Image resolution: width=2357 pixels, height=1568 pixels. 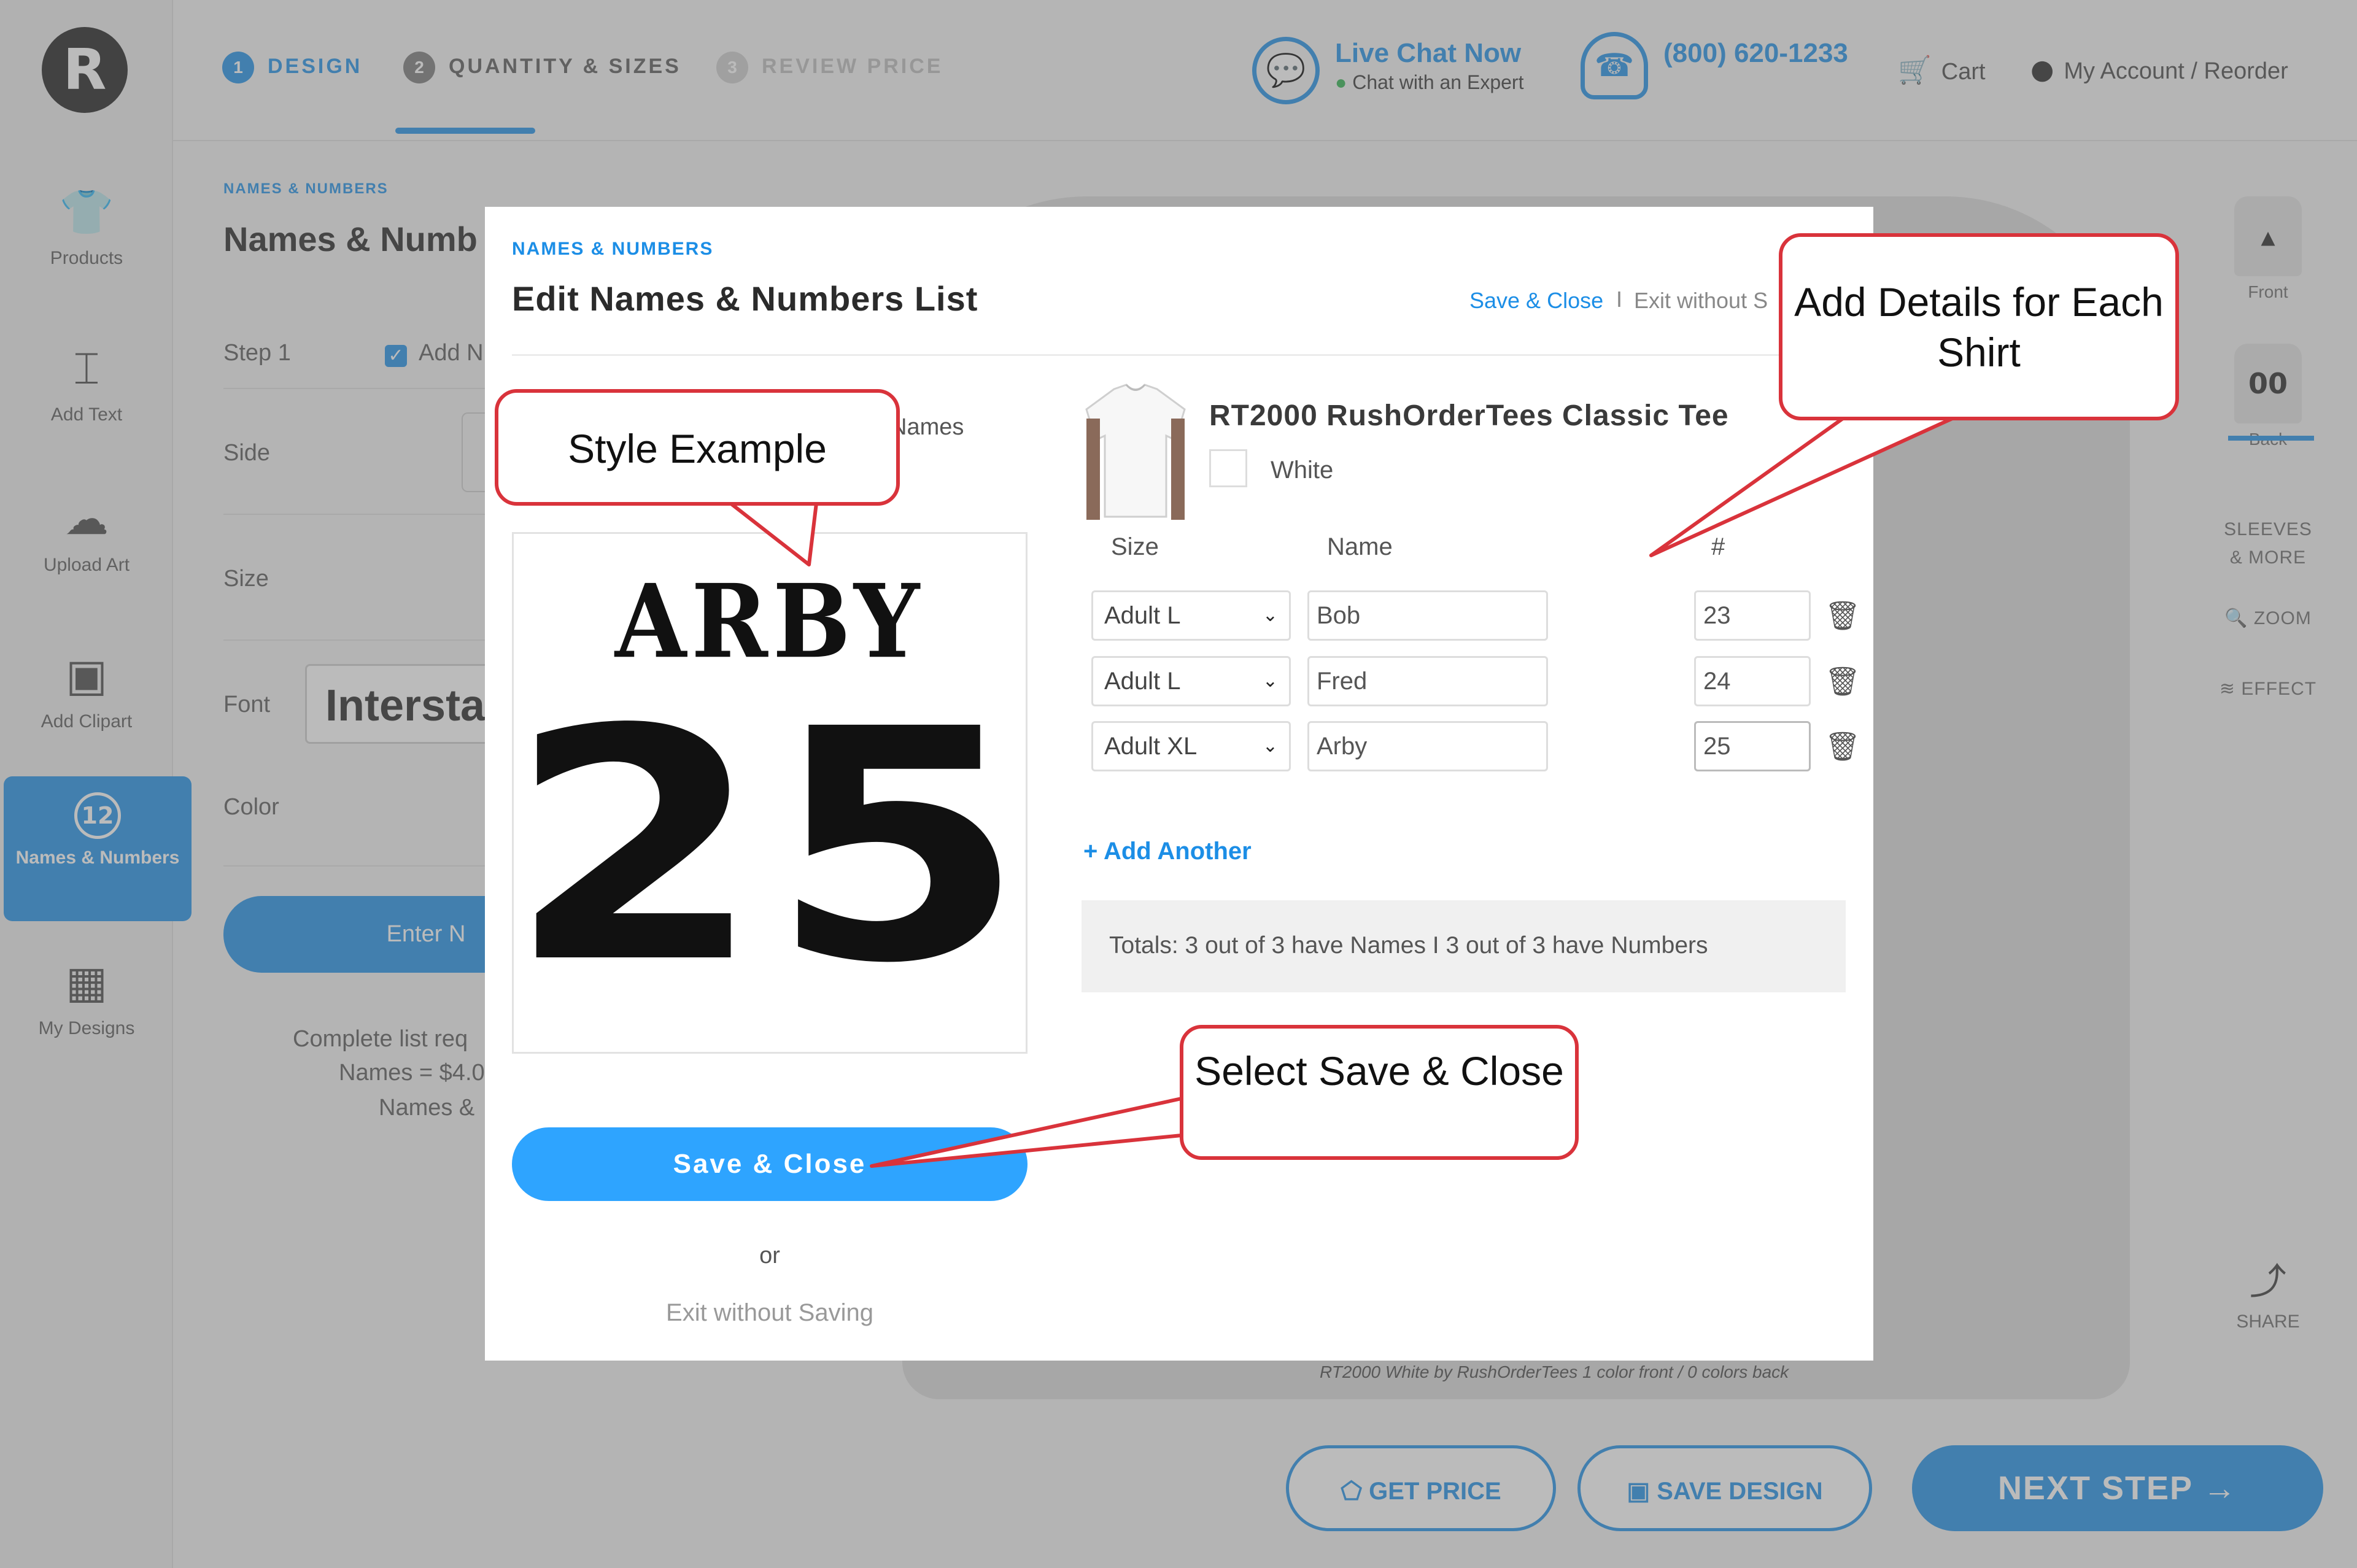 I want to click on name-column-header: Name, so click(x=1360, y=547).